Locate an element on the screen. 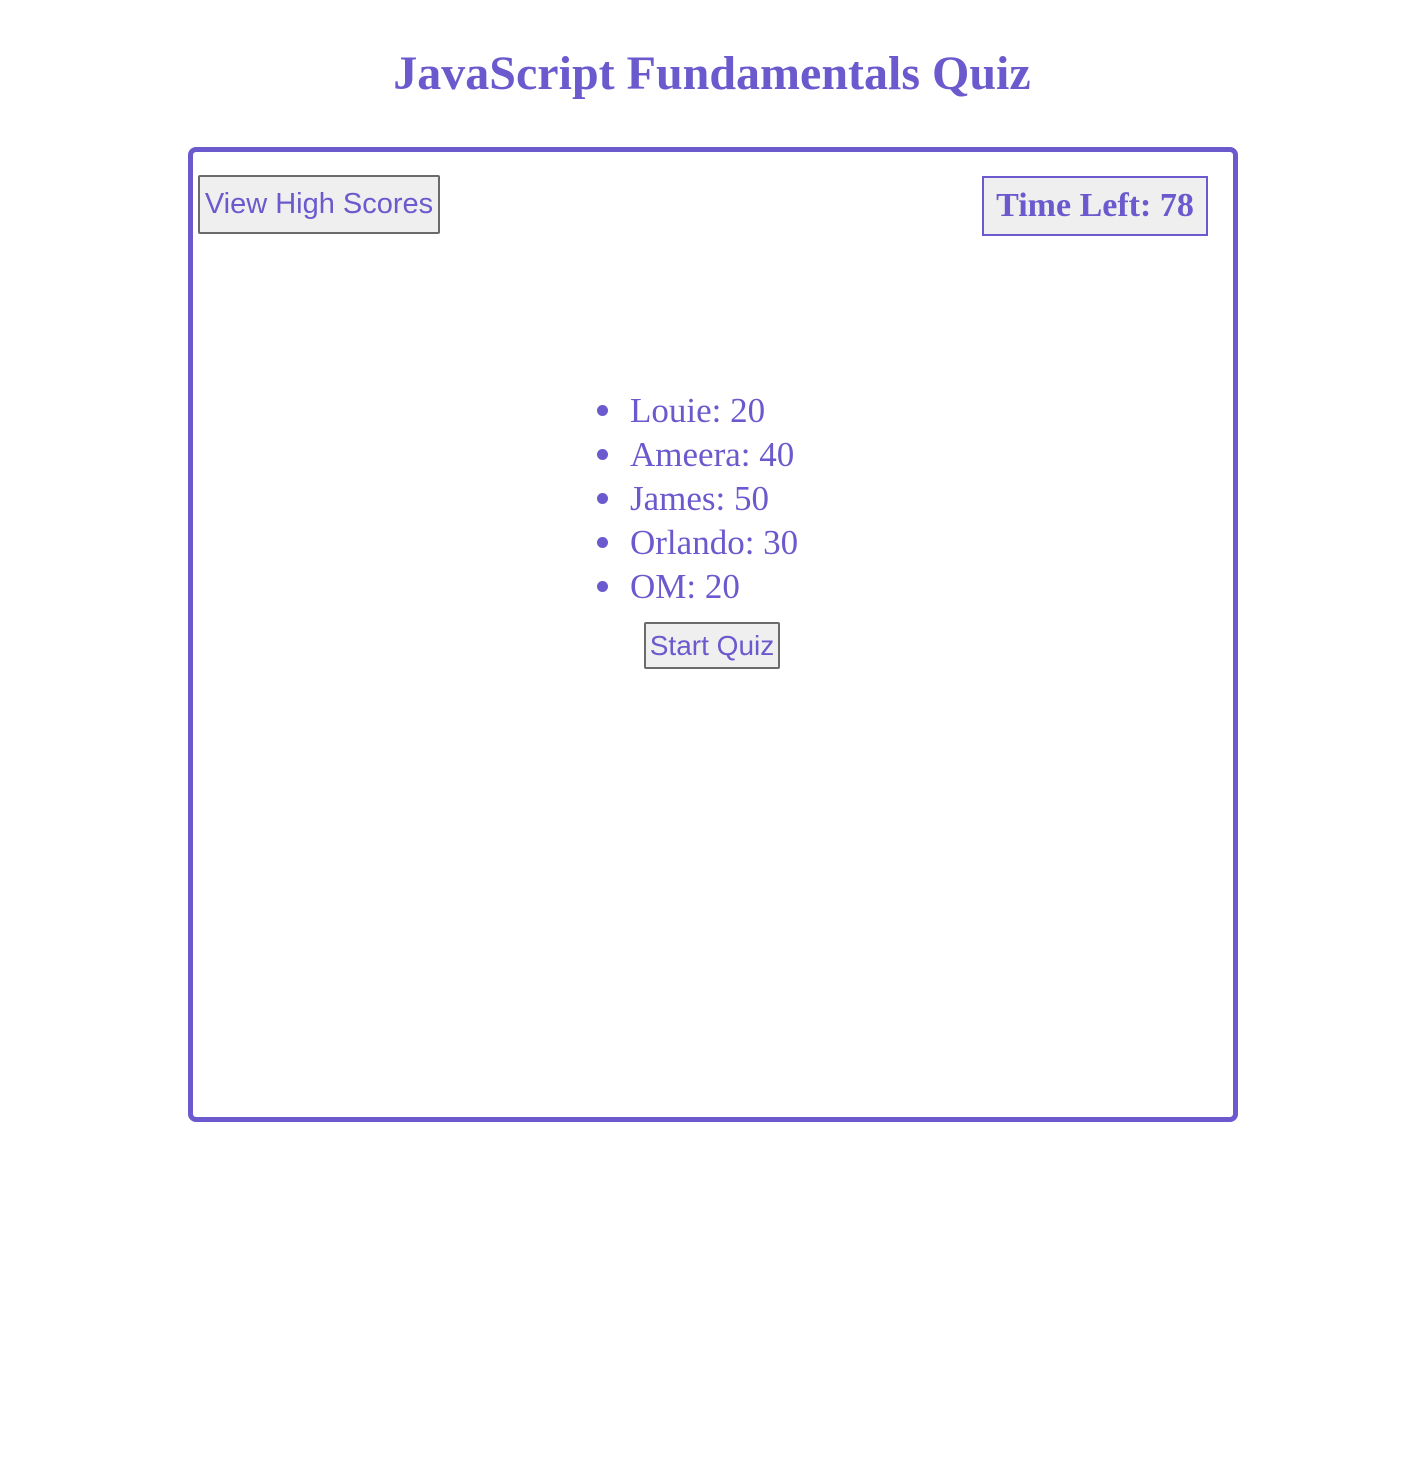 The image size is (1424, 1464). score-entry: James: 50 is located at coordinates (700, 498).